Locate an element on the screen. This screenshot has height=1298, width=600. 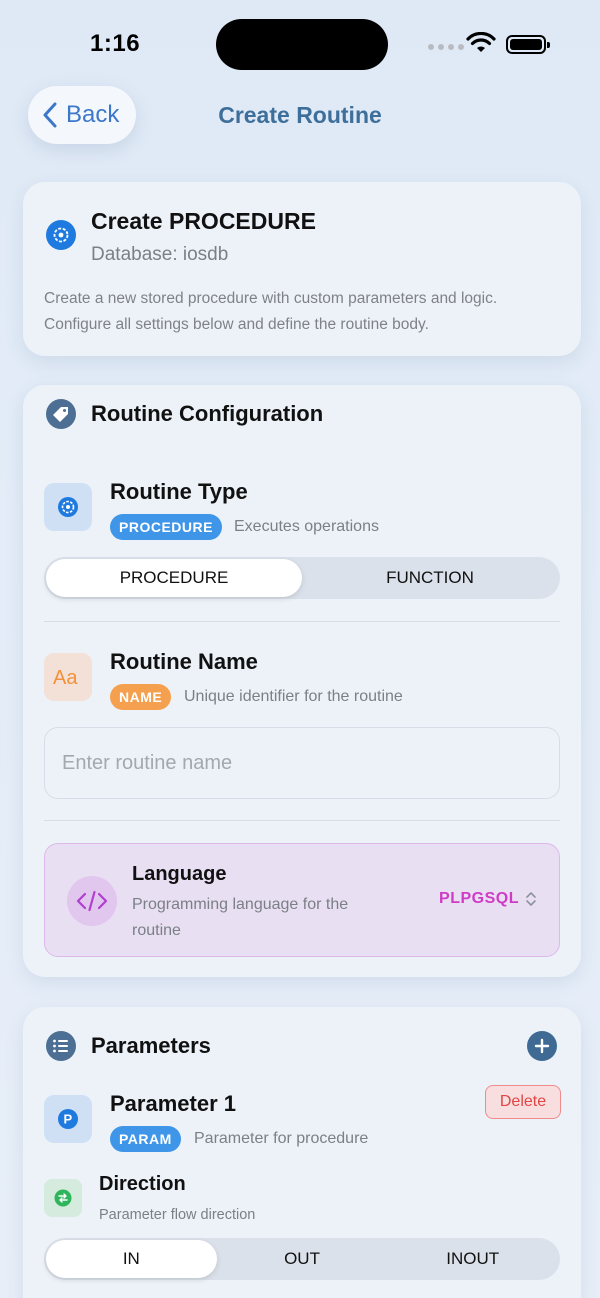
list-icon is located at coordinates (61, 1046).